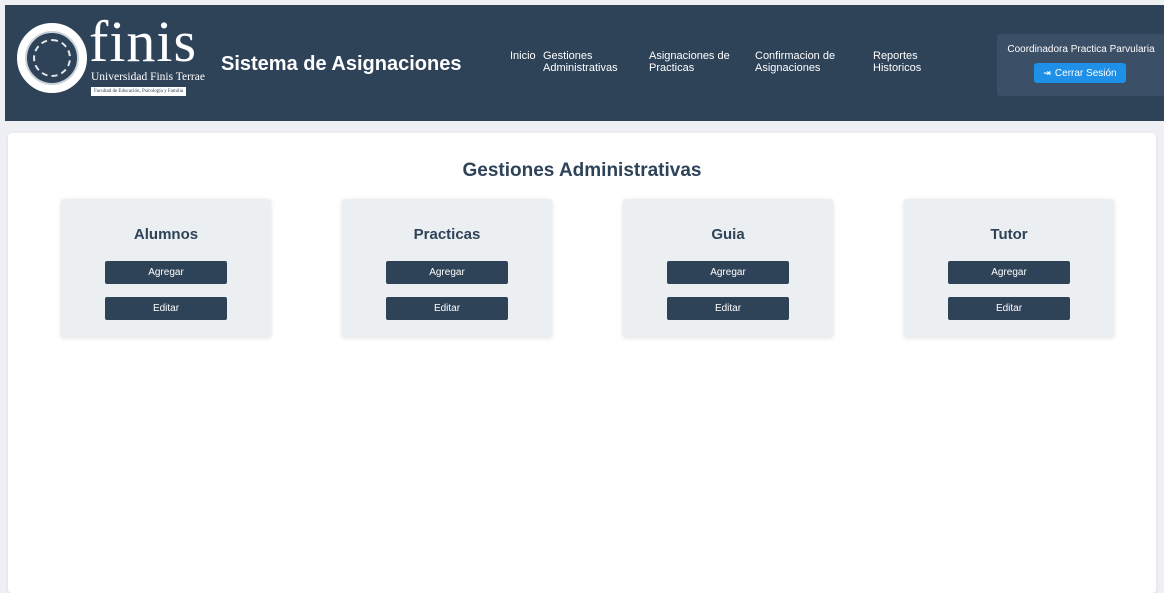  I want to click on section-card-alumnos: Alumnos Agregar Editar, so click(166, 268).